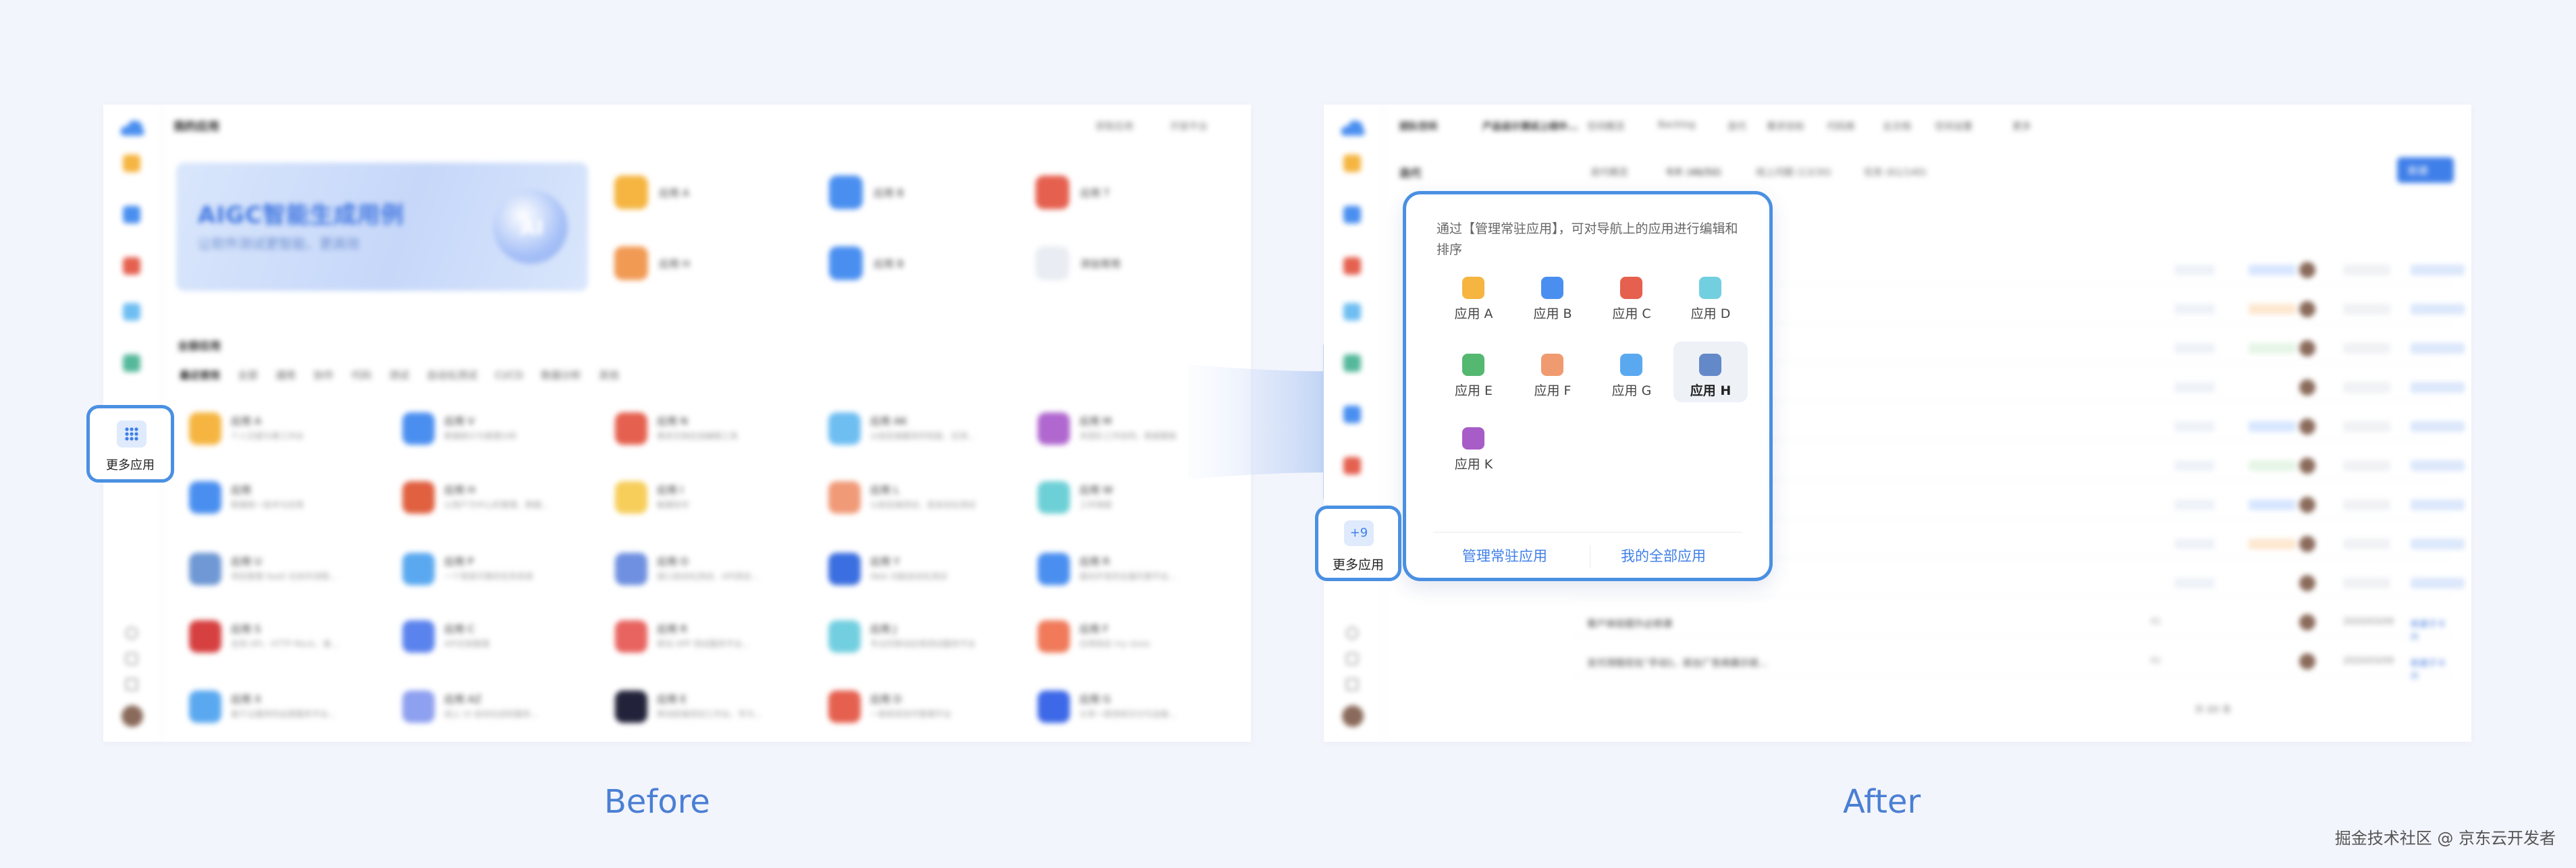 The width and height of the screenshot is (2576, 868). What do you see at coordinates (462, 699) in the screenshot?
I see `app-name: 应用 AZ` at bounding box center [462, 699].